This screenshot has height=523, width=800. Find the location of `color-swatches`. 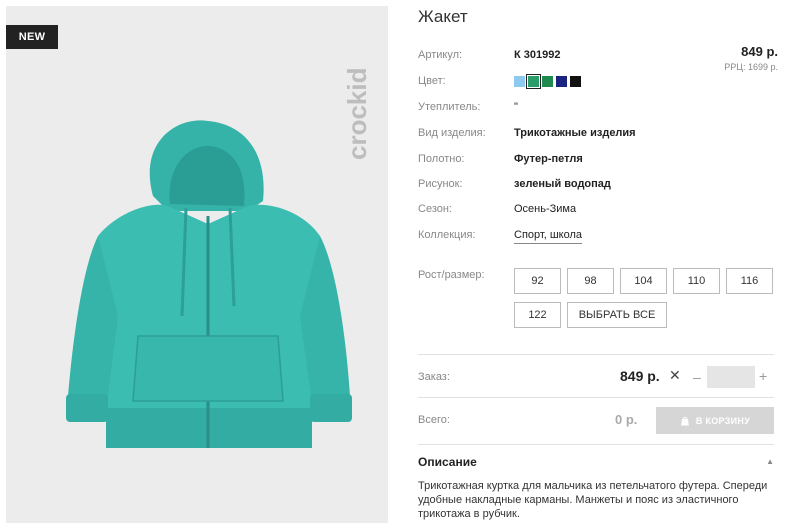

color-swatches is located at coordinates (547, 81).